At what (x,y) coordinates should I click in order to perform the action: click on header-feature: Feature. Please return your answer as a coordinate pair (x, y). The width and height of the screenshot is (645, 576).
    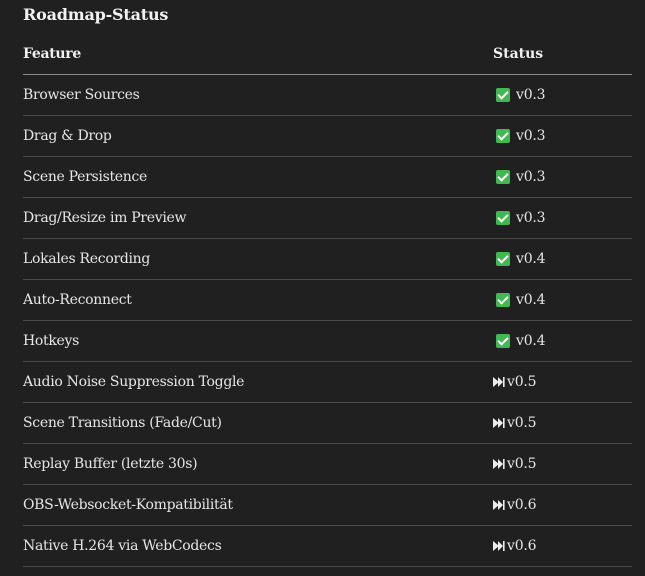
    Looking at the image, I should click on (52, 54).